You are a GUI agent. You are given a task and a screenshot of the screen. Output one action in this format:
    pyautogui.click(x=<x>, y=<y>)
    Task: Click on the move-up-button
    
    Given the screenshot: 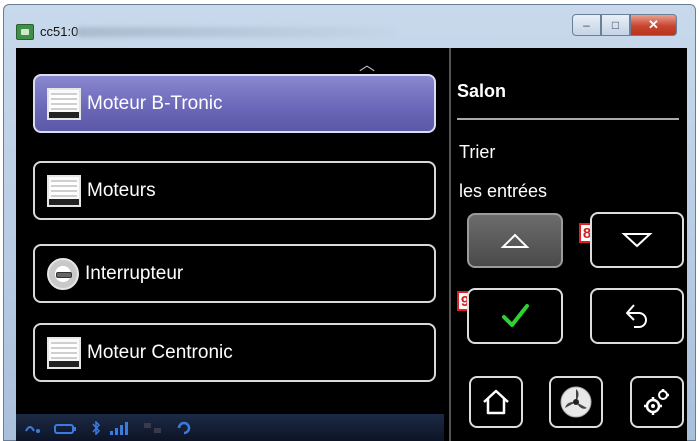 What is the action you would take?
    pyautogui.click(x=515, y=240)
    